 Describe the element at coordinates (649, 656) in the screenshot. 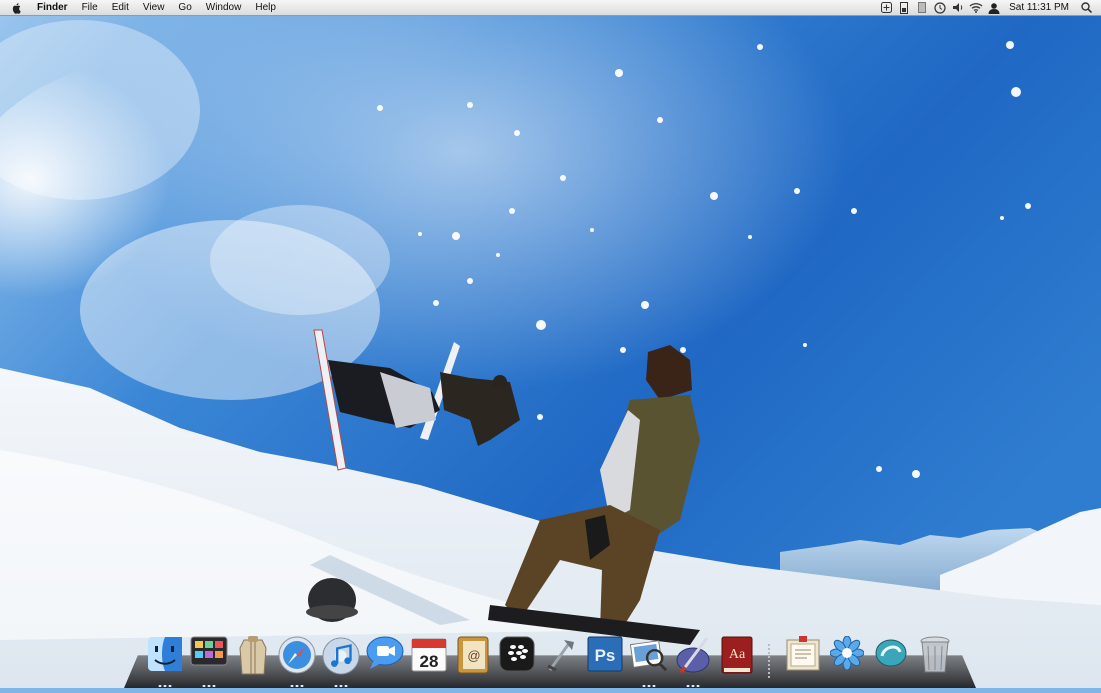

I see `preview-icon` at that location.